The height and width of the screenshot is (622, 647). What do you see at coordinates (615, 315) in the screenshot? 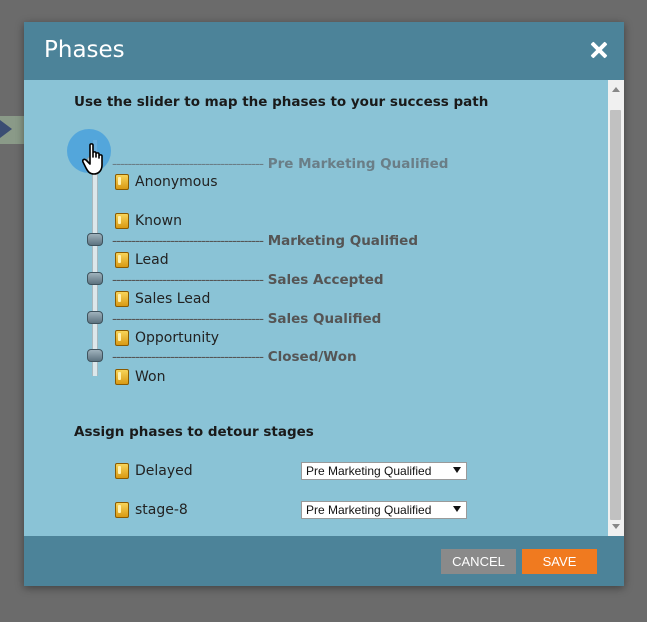
I see `scroll-thumb` at bounding box center [615, 315].